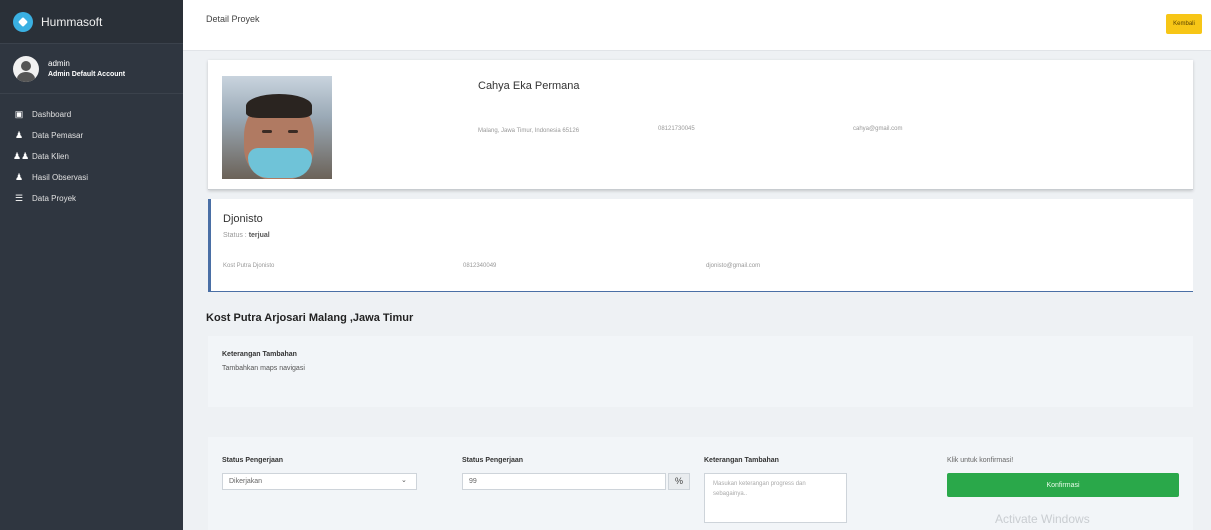  I want to click on user-role: Admin Default Account, so click(87, 74).